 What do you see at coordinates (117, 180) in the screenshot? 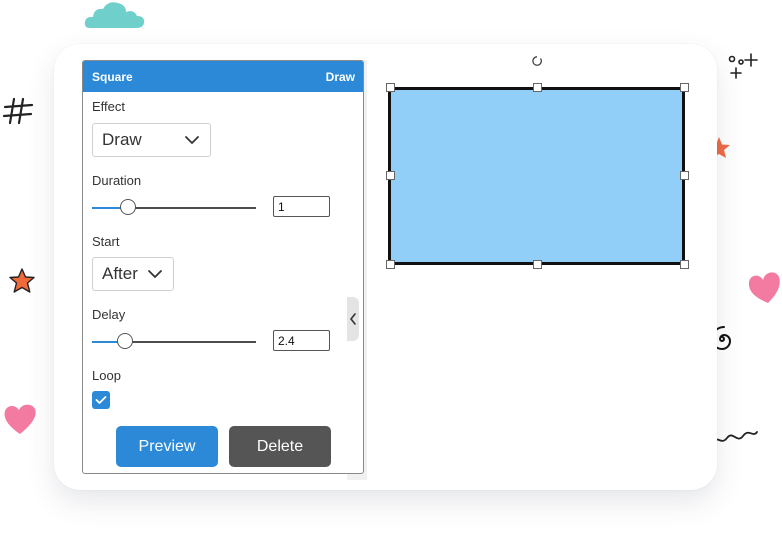
I see `duration-label: Duration` at bounding box center [117, 180].